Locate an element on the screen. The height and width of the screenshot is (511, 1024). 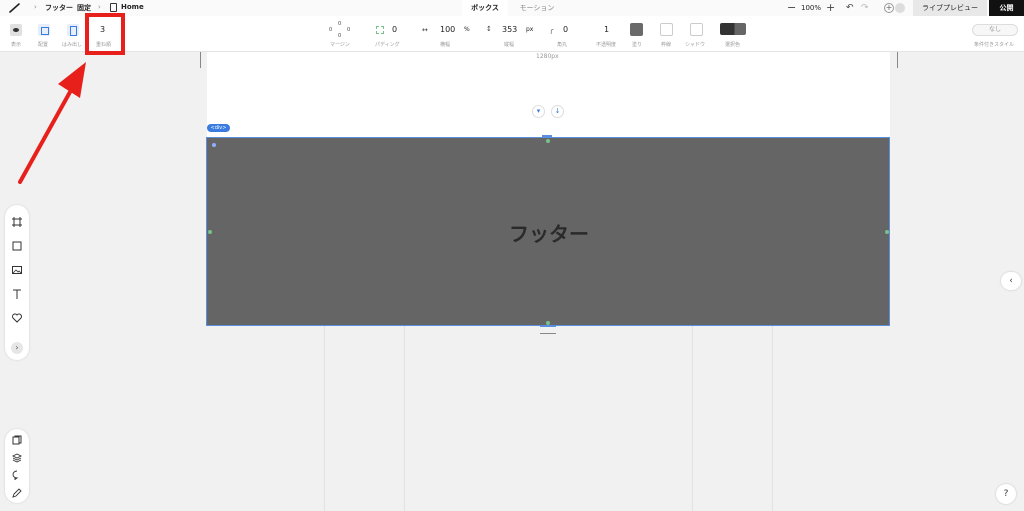
breadcrumb-item-home: Home is located at coordinates (132, 7).